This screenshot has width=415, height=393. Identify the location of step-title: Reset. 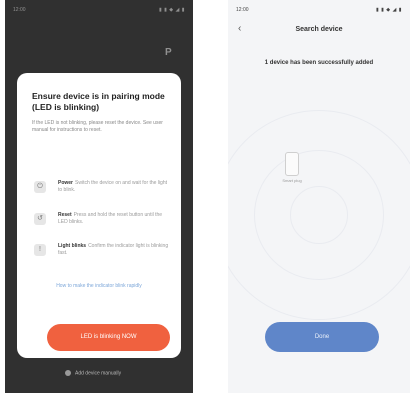
(65, 215).